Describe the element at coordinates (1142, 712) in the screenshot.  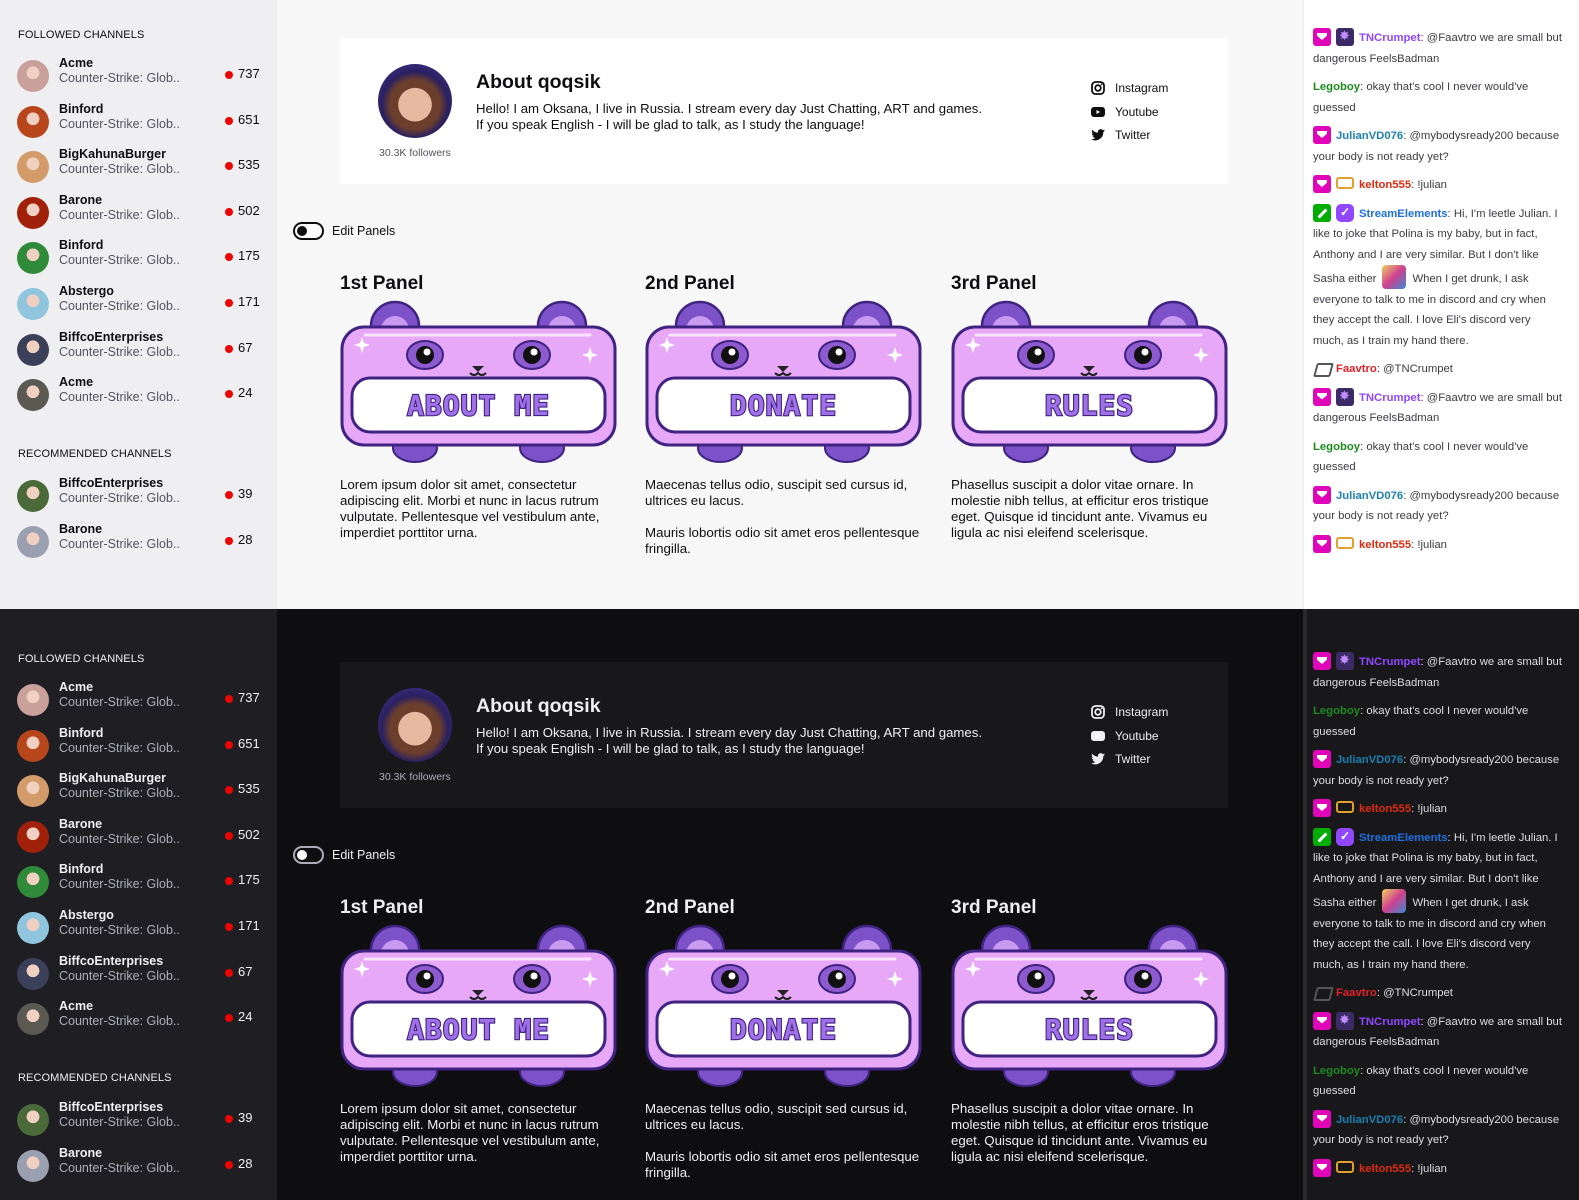
I see `social-link-label: Instagram` at that location.